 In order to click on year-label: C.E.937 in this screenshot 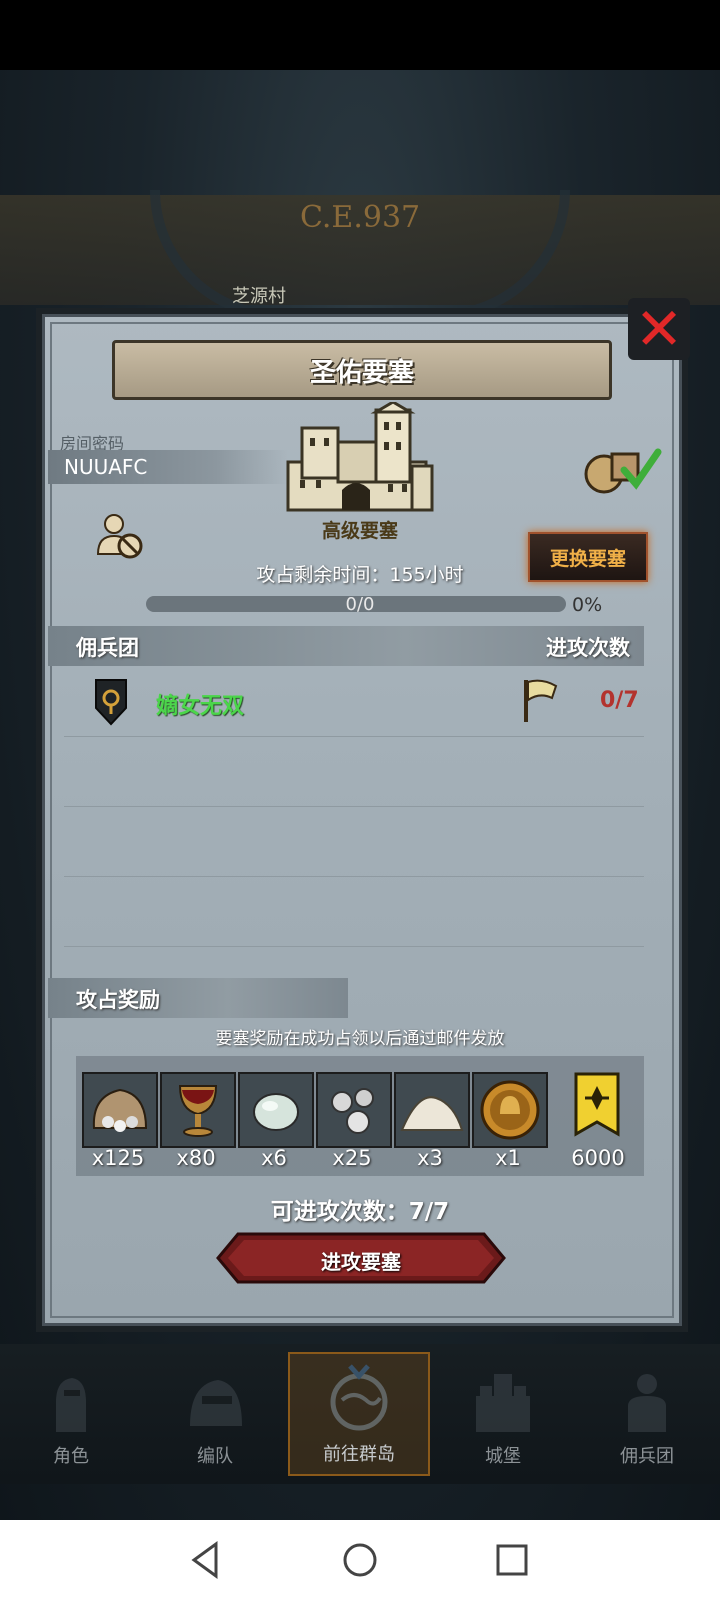, I will do `click(360, 217)`.